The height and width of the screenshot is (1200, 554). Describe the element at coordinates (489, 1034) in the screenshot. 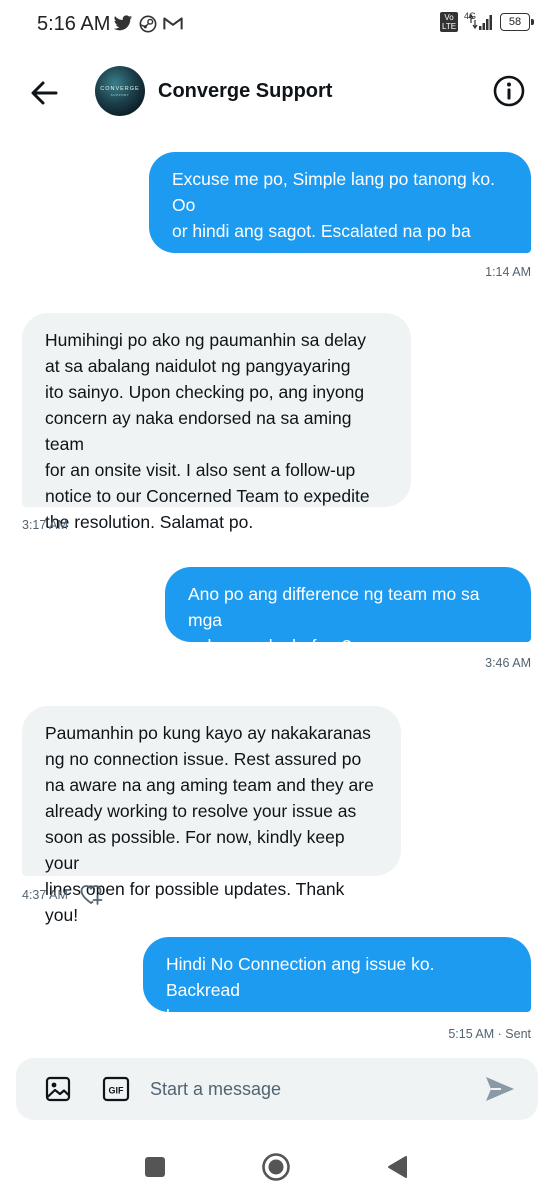

I see `message-timestamp-sent: 5:15 AM · Sent` at that location.